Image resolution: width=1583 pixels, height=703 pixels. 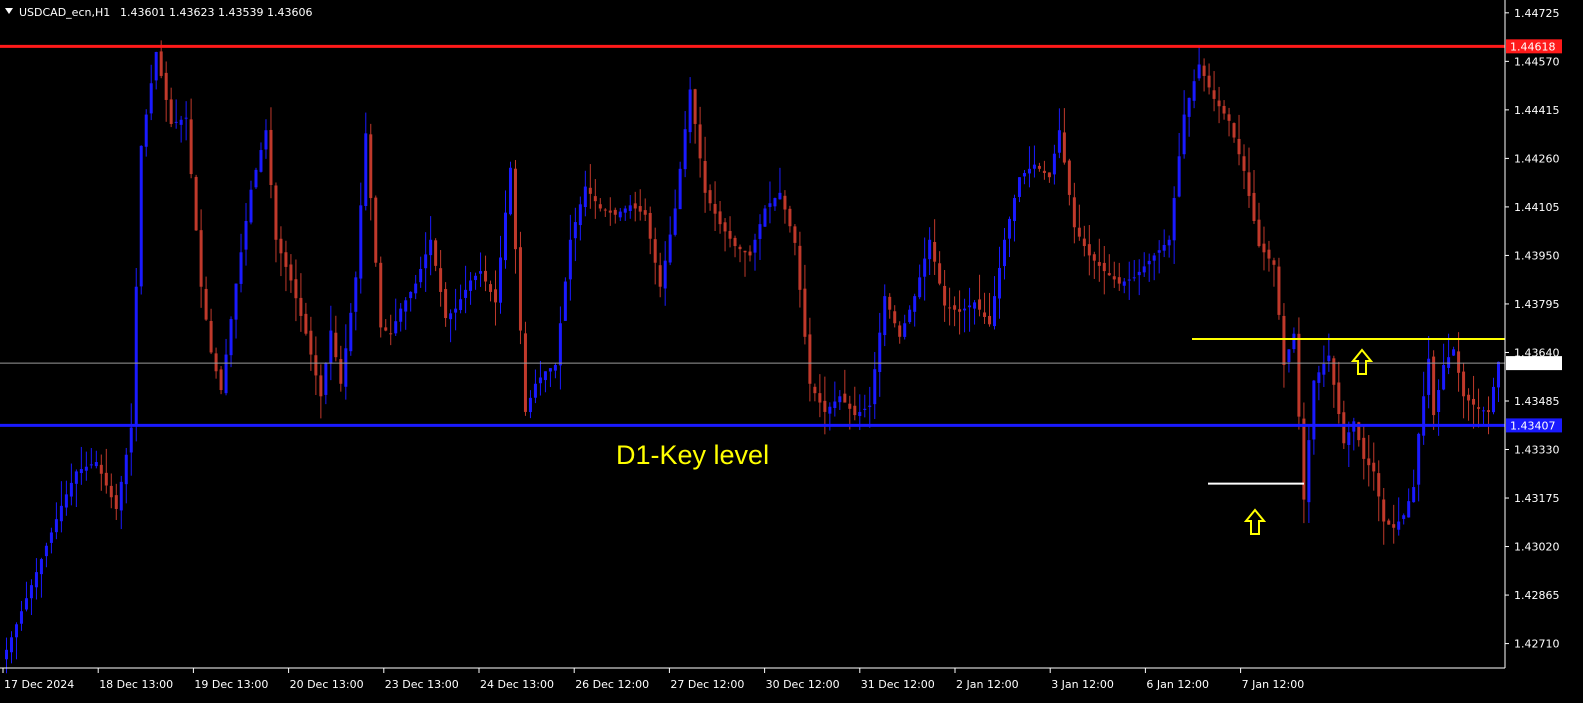 What do you see at coordinates (987, 684) in the screenshot?
I see `time-tick-label: 2 Jan 12:00` at bounding box center [987, 684].